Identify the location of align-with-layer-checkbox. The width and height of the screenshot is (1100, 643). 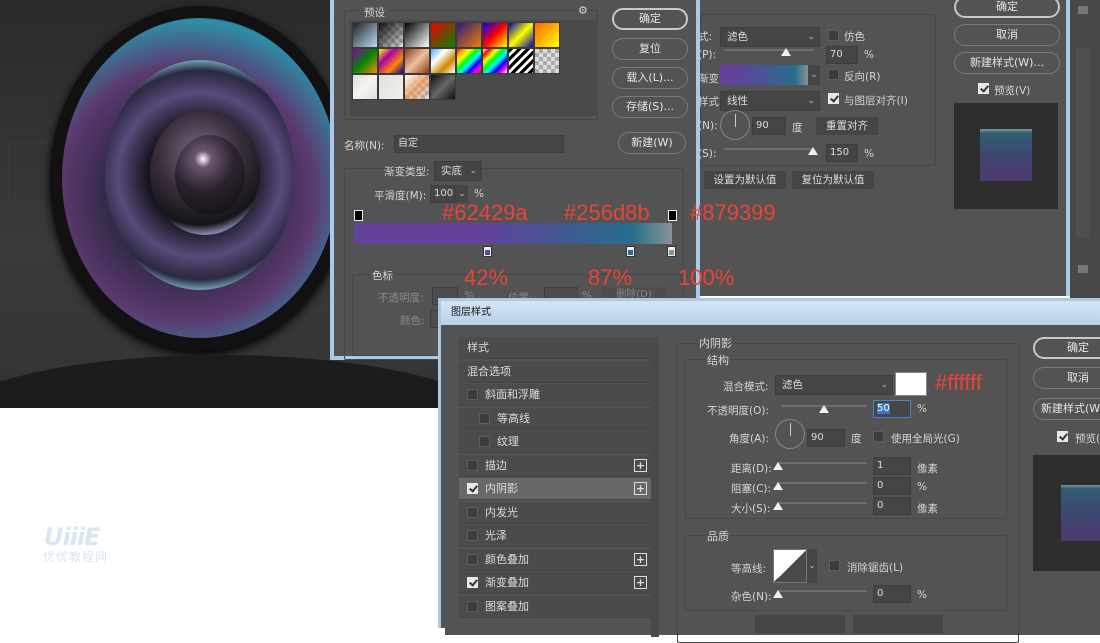
(833, 98).